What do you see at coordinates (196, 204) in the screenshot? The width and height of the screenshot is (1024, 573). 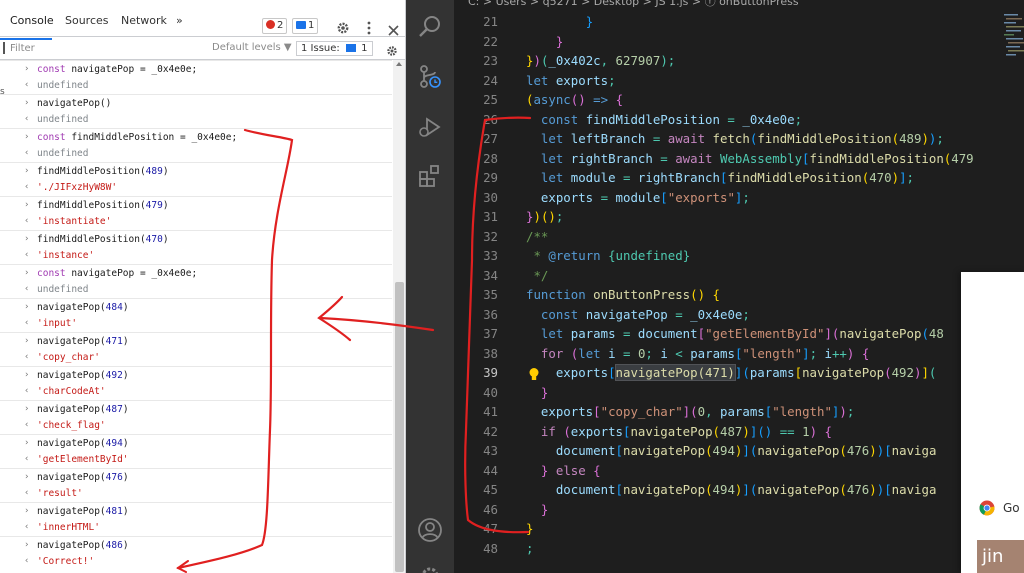 I see `console-input-row: › findMiddlePosition(479)` at bounding box center [196, 204].